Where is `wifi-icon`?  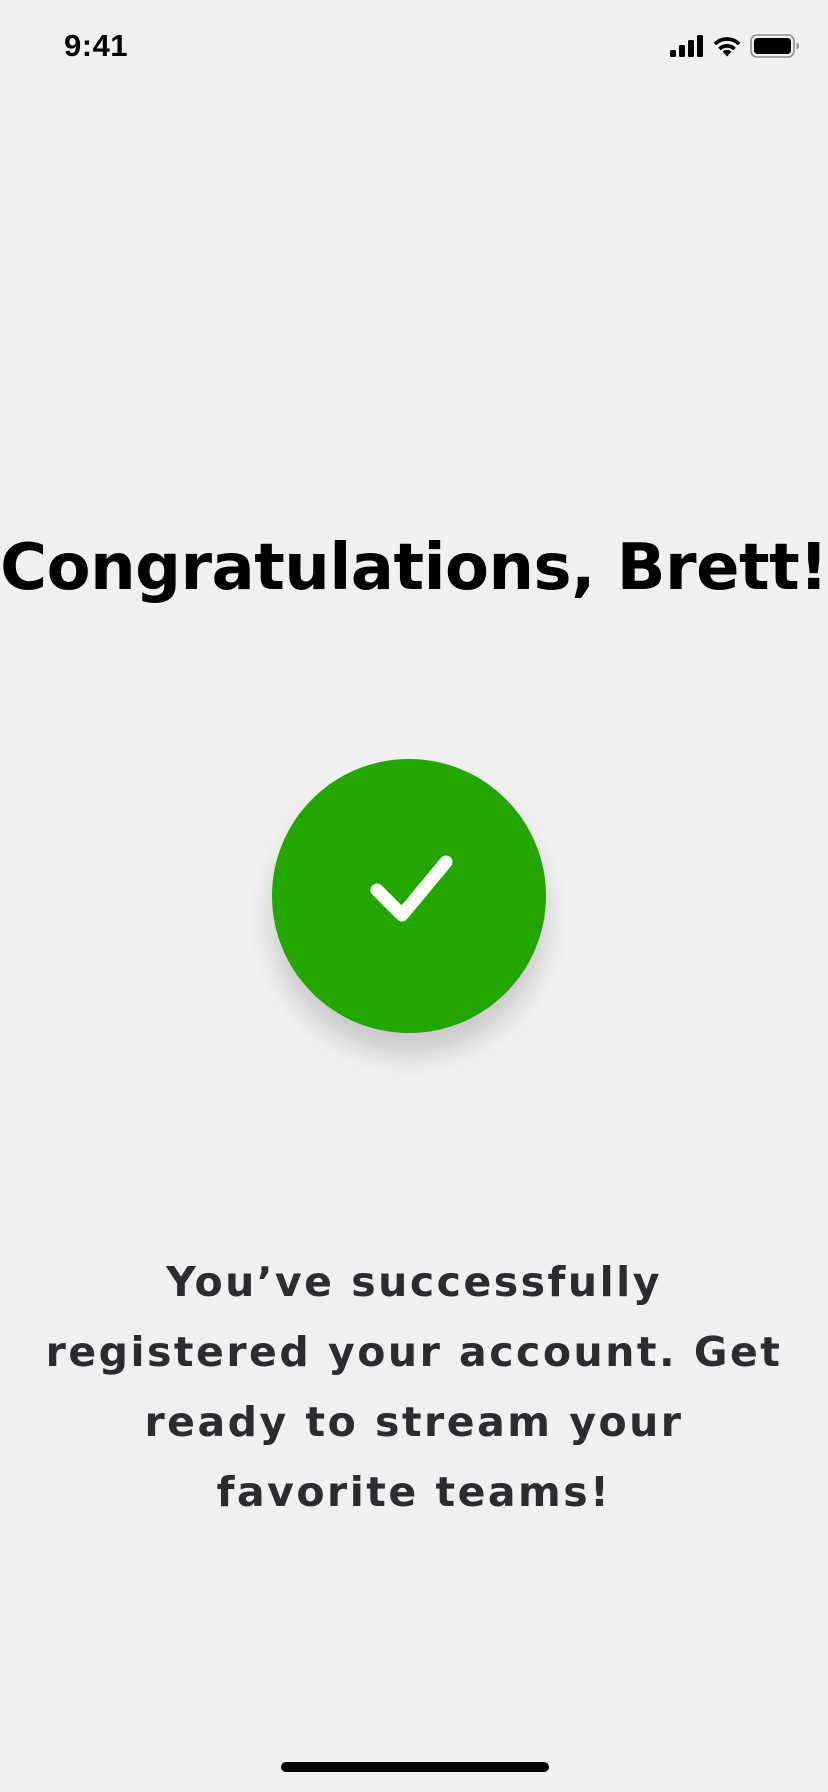 wifi-icon is located at coordinates (727, 46).